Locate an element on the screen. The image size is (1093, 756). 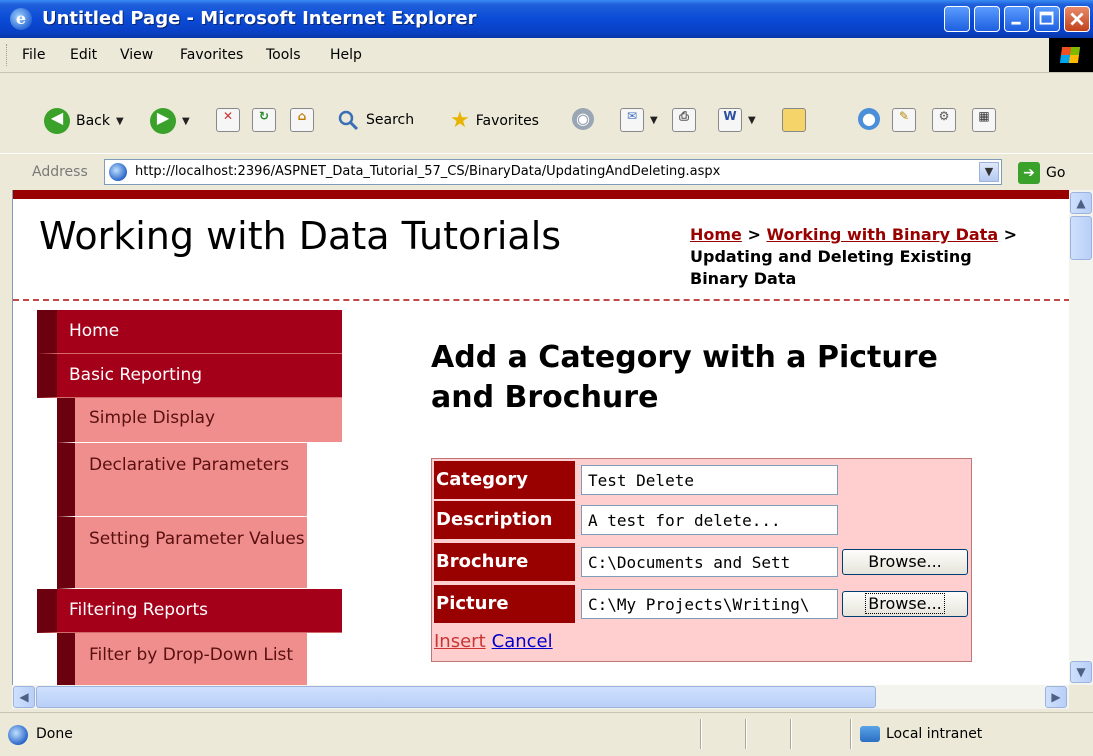
favorites-button: ★ Favorites is located at coordinates (494, 120).